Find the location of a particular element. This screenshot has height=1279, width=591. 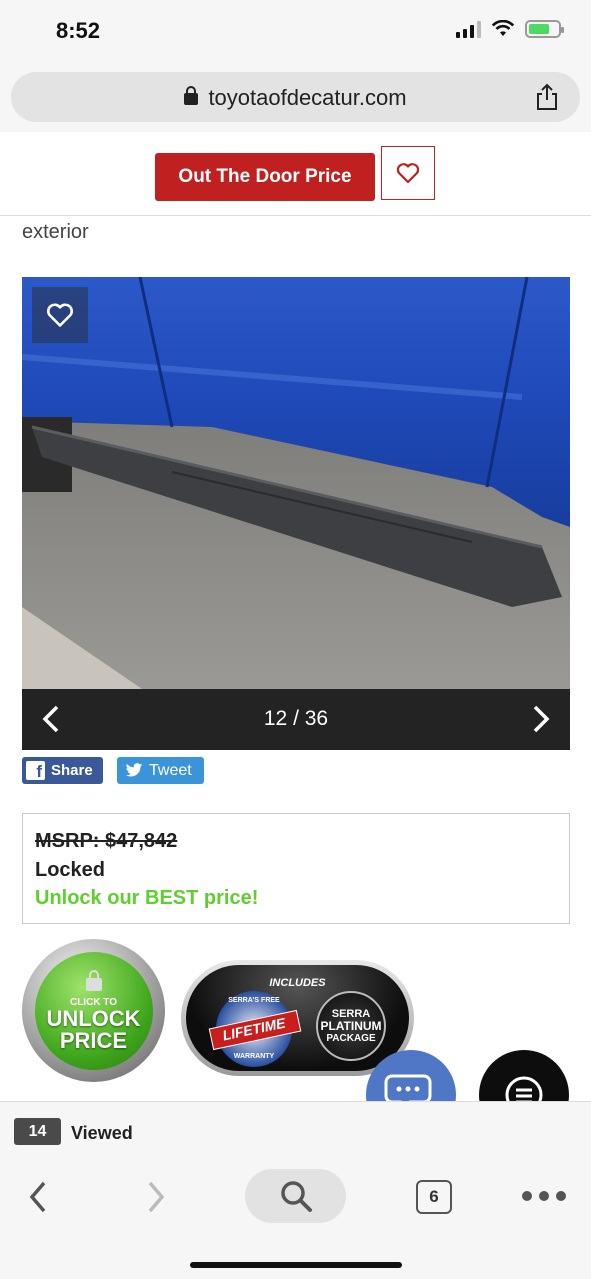

address-text-wrap: toyotaofdecatur.com is located at coordinates (295, 98).